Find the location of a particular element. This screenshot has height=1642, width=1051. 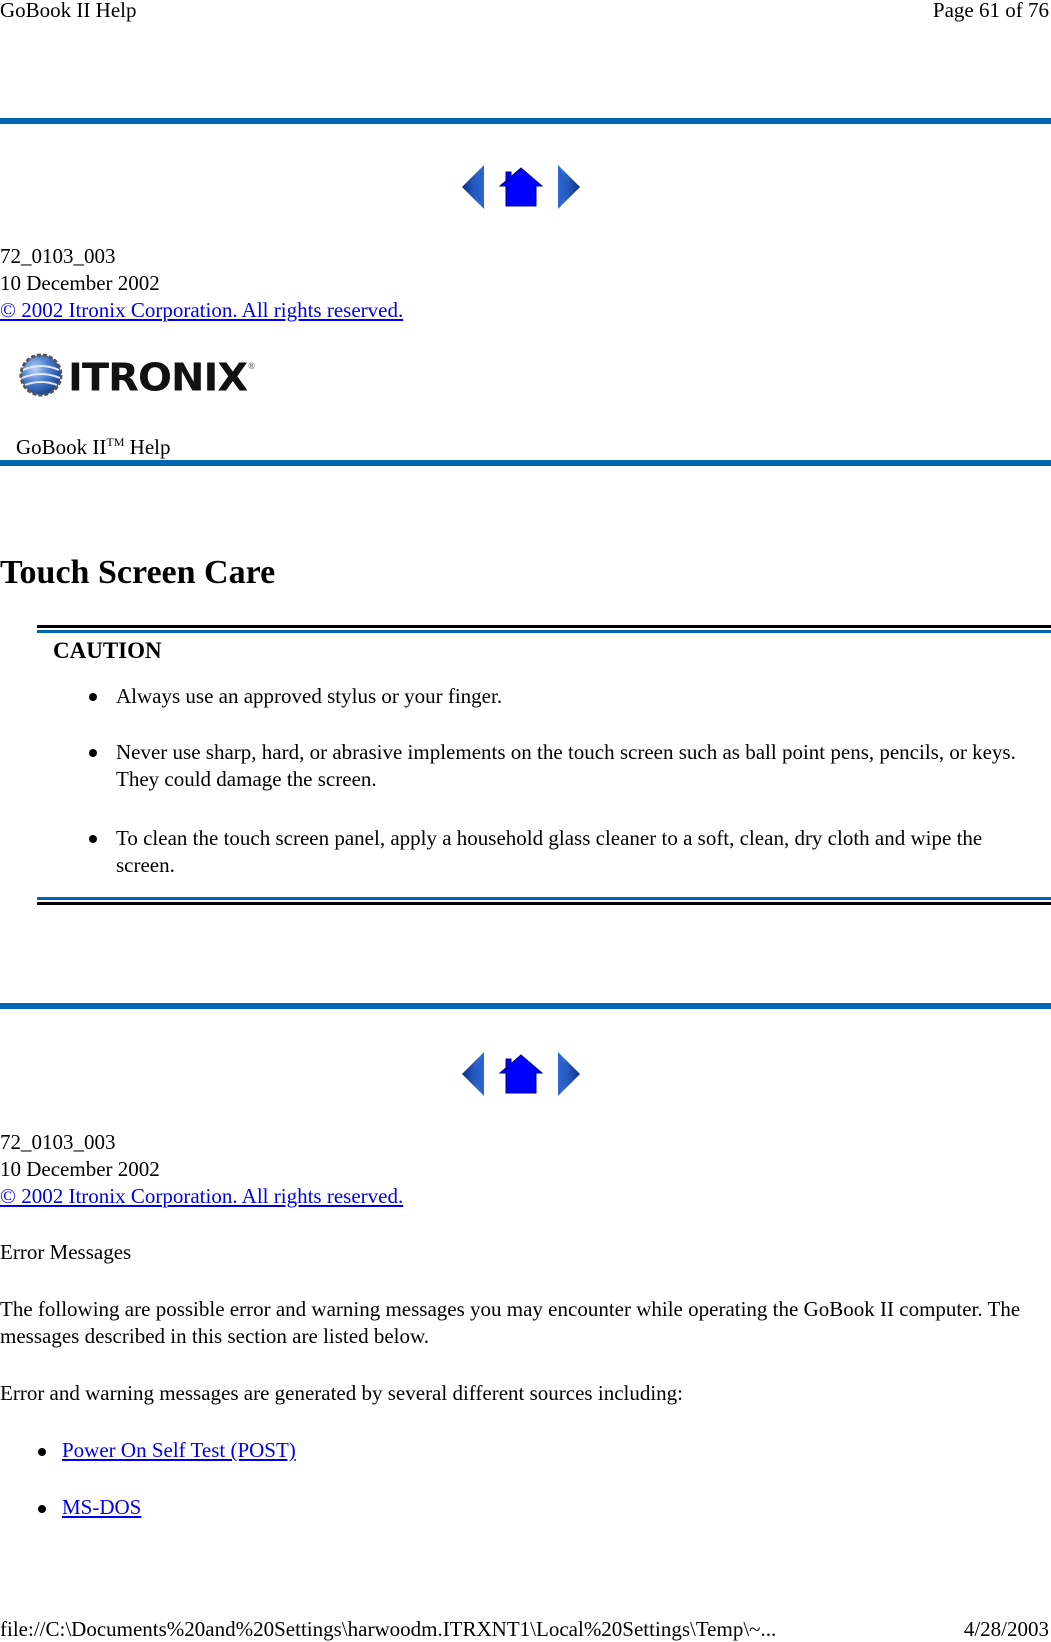

product-name: GoBook II is located at coordinates (61, 447).